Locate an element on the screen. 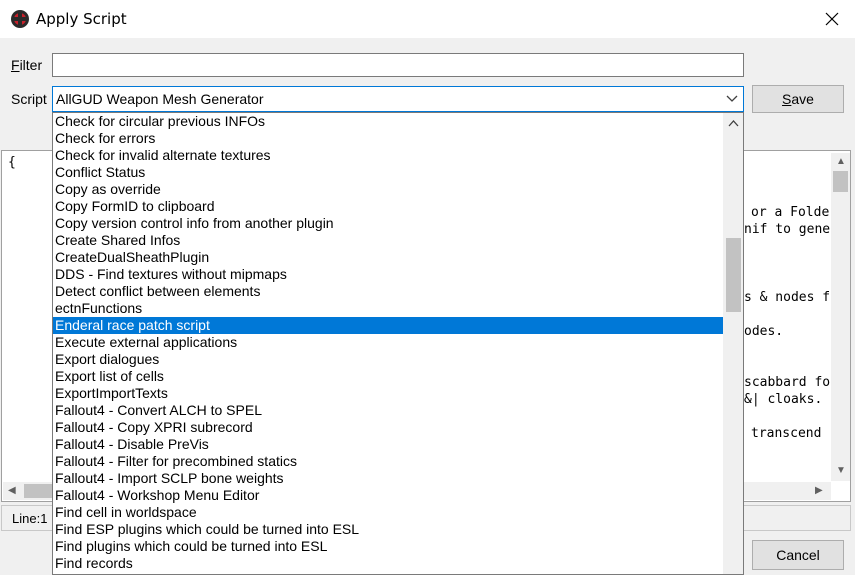 This screenshot has height=575, width=855. editor-line: s & nodes f is located at coordinates (787, 297).